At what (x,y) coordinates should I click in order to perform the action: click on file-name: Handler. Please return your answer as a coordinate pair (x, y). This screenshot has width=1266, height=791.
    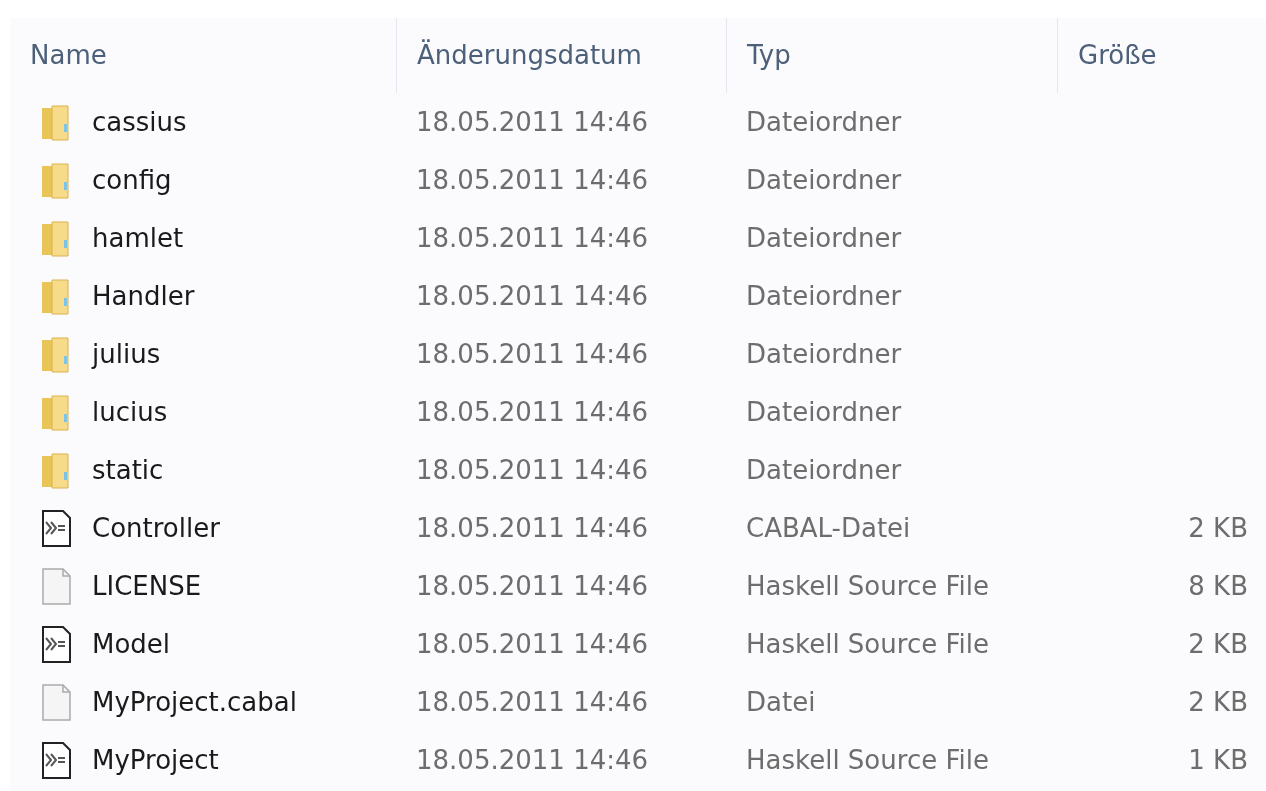
    Looking at the image, I should click on (143, 296).